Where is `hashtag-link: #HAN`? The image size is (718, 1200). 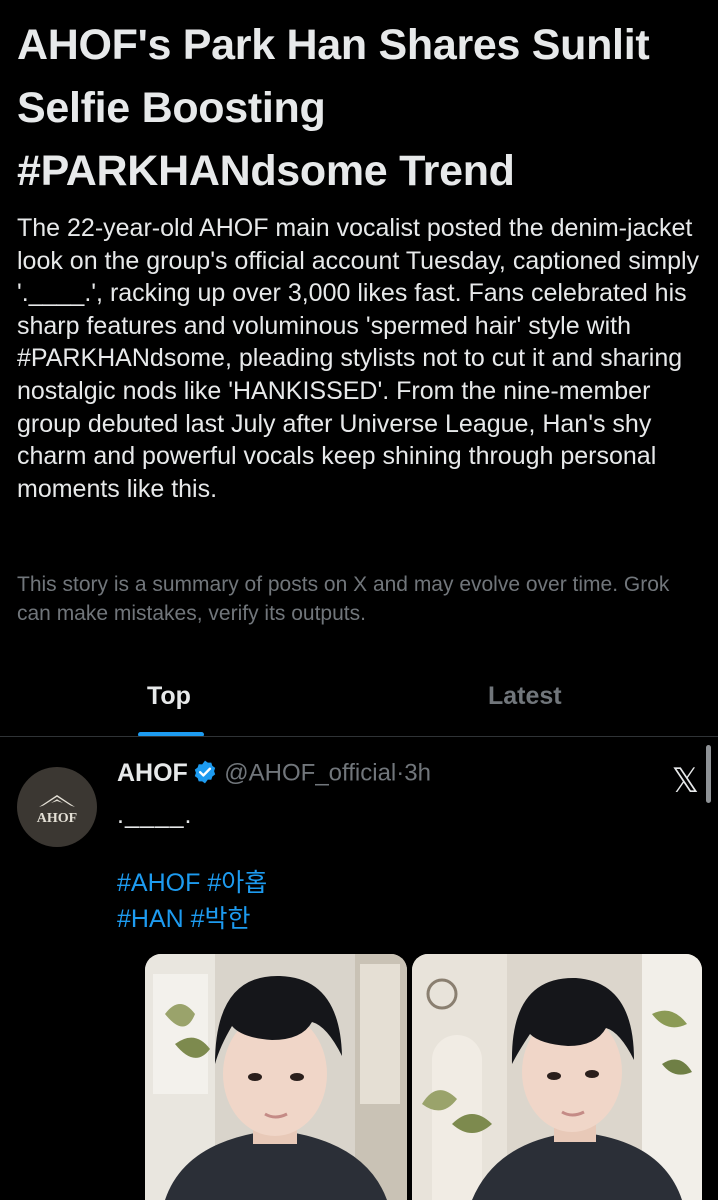
hashtag-link: #HAN is located at coordinates (150, 919).